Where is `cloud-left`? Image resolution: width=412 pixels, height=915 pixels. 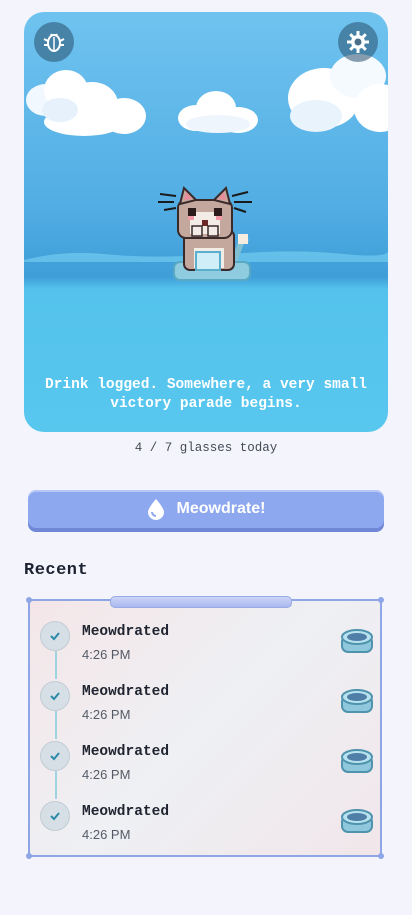
cloud-left is located at coordinates (86, 103).